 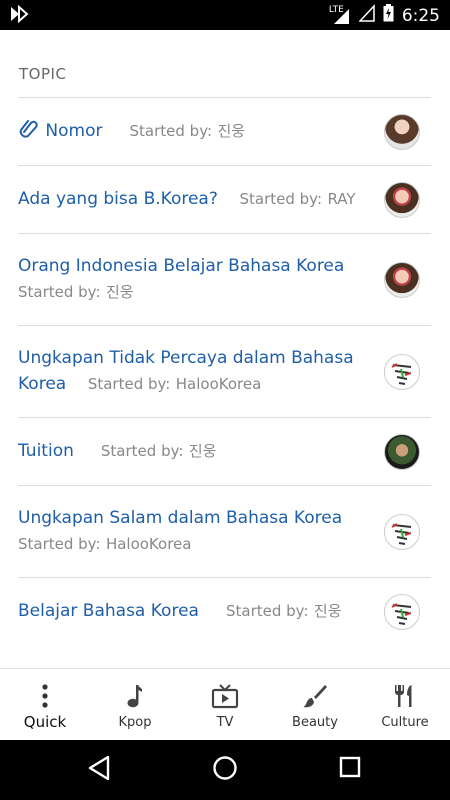 What do you see at coordinates (366, 15) in the screenshot?
I see `wifi-off-icon` at bounding box center [366, 15].